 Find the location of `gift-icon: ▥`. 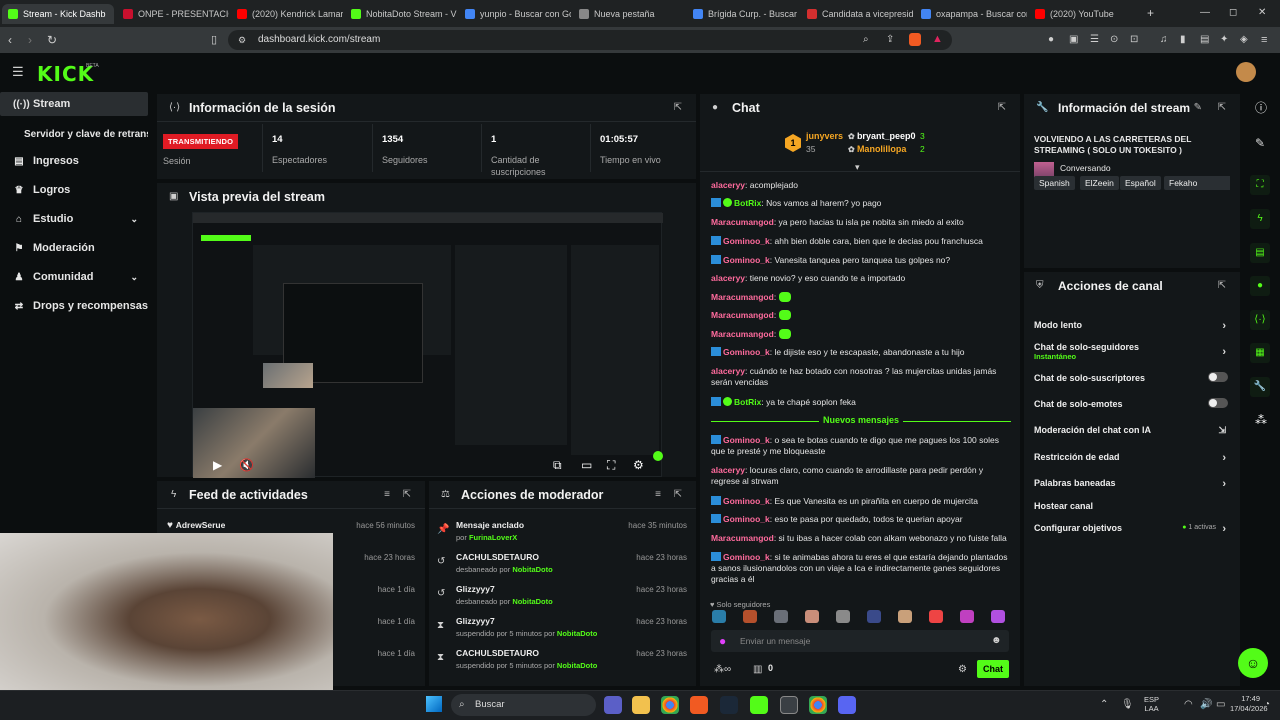

gift-icon: ▥ is located at coordinates (757, 670).